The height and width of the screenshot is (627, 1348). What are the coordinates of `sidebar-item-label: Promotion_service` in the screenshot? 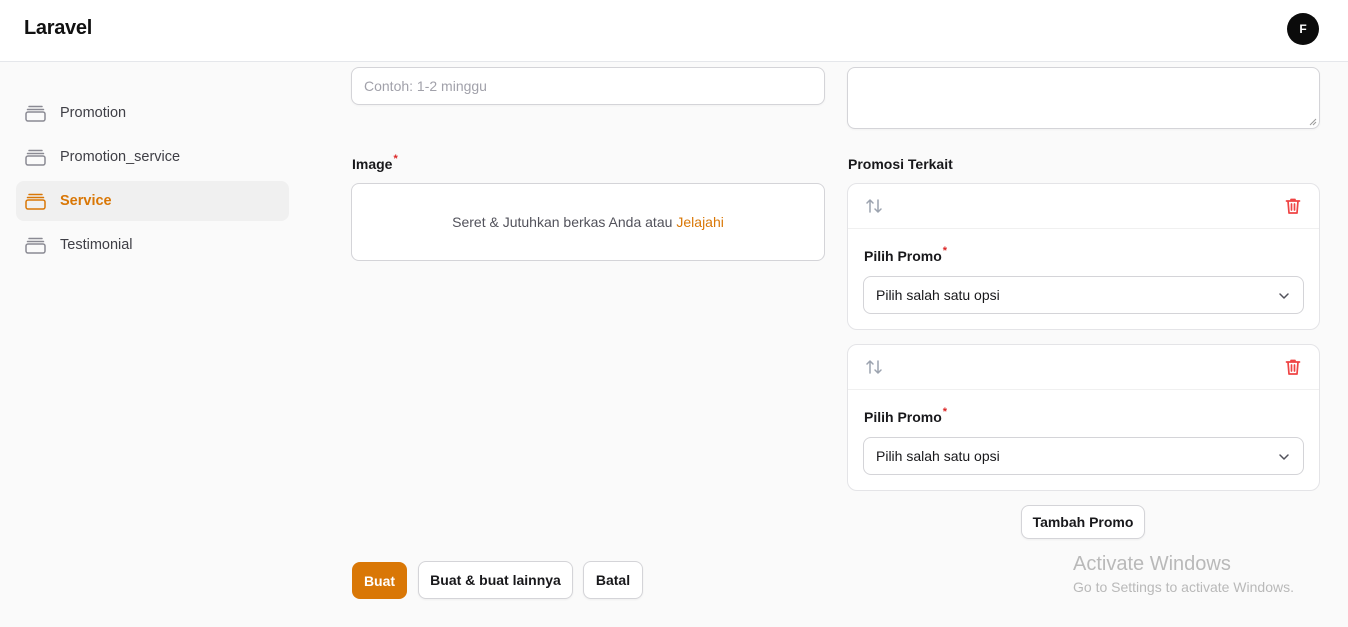 It's located at (120, 157).